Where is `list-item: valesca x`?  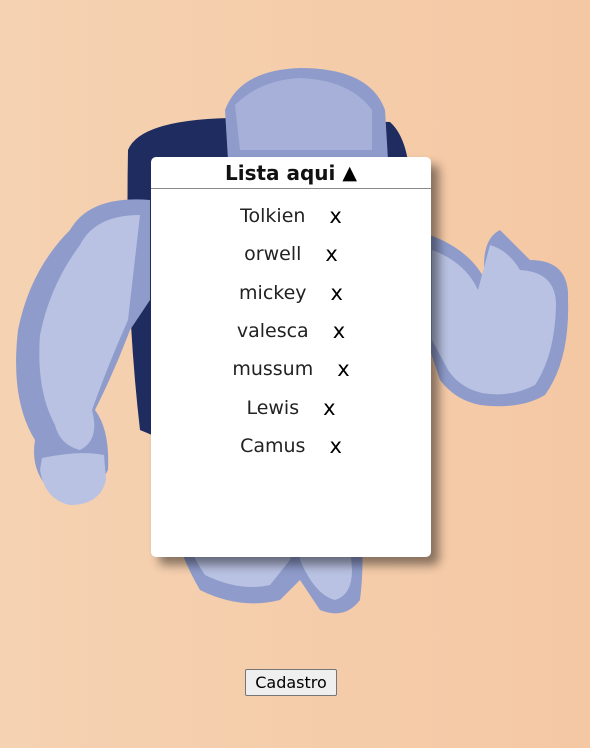 list-item: valesca x is located at coordinates (291, 331).